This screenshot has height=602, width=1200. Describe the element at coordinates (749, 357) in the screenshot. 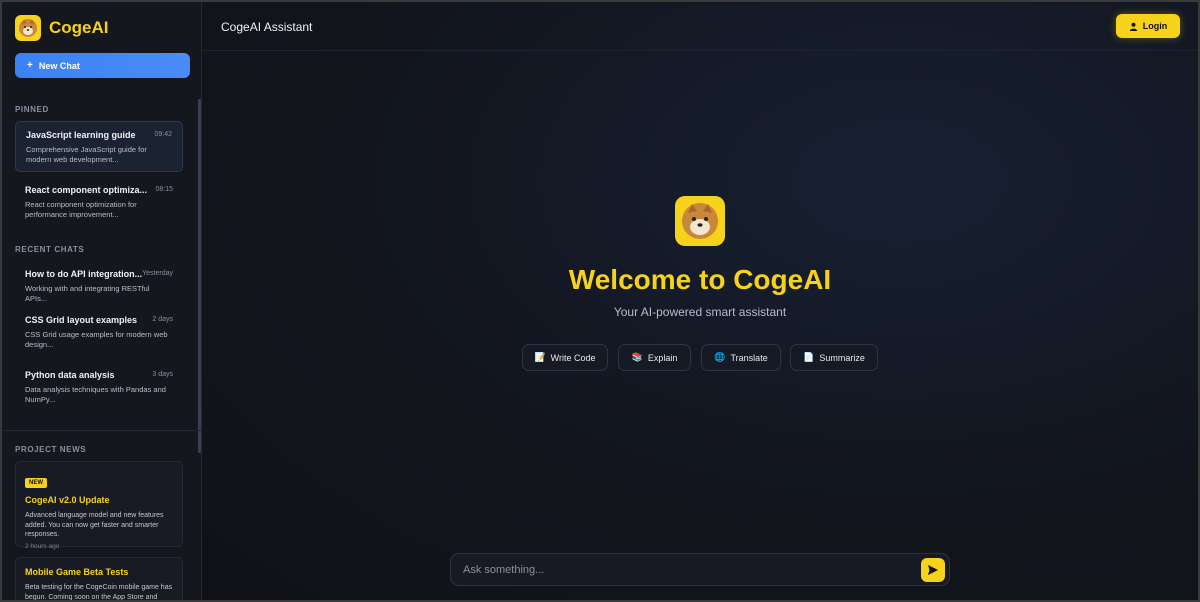

I see `quick-action-label: Translate` at that location.